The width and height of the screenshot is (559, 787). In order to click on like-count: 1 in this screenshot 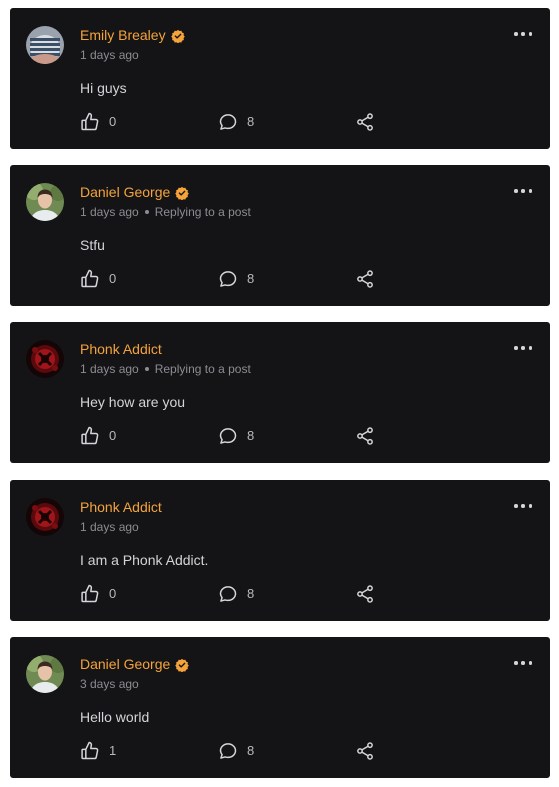, I will do `click(113, 750)`.